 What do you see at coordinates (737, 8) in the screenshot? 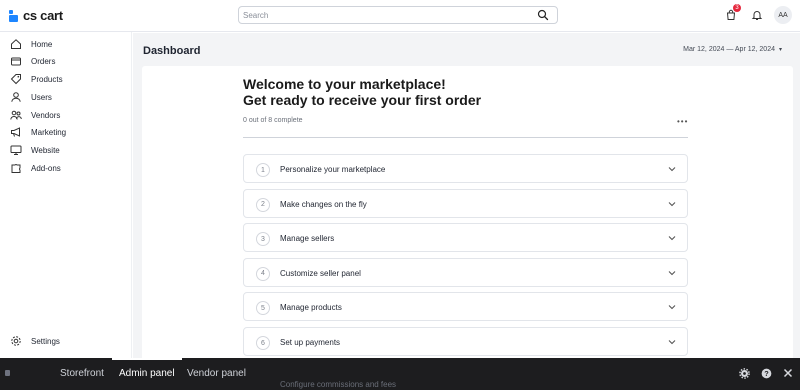
I see `notification-badge: 3` at bounding box center [737, 8].